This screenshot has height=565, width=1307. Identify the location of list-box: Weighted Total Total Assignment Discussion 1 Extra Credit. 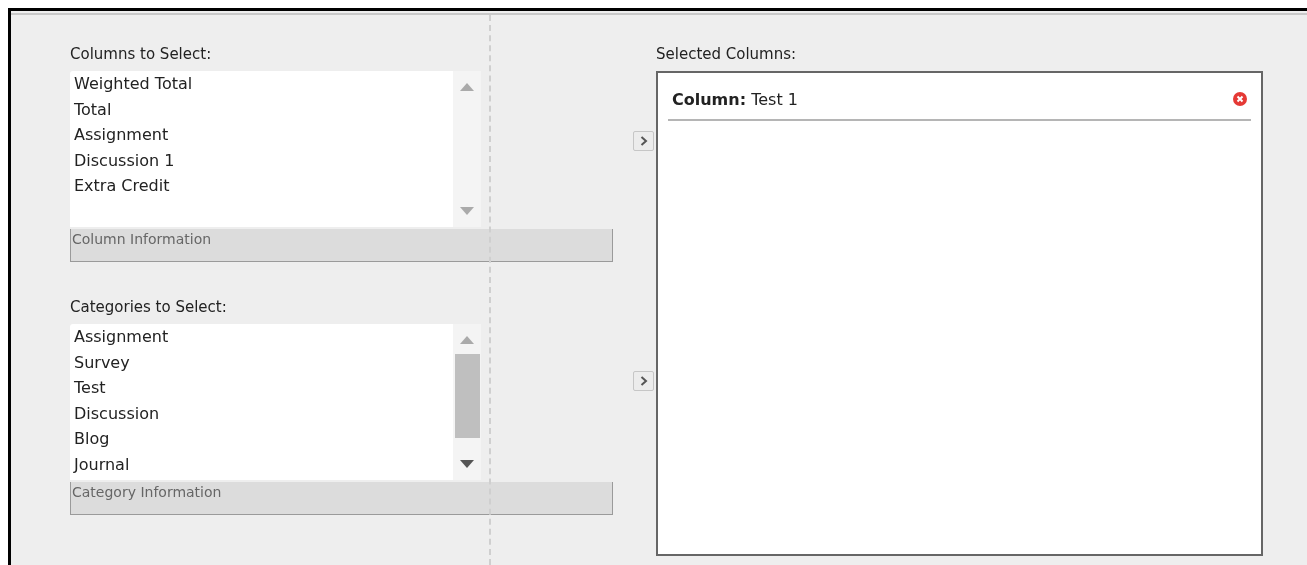
(261, 149).